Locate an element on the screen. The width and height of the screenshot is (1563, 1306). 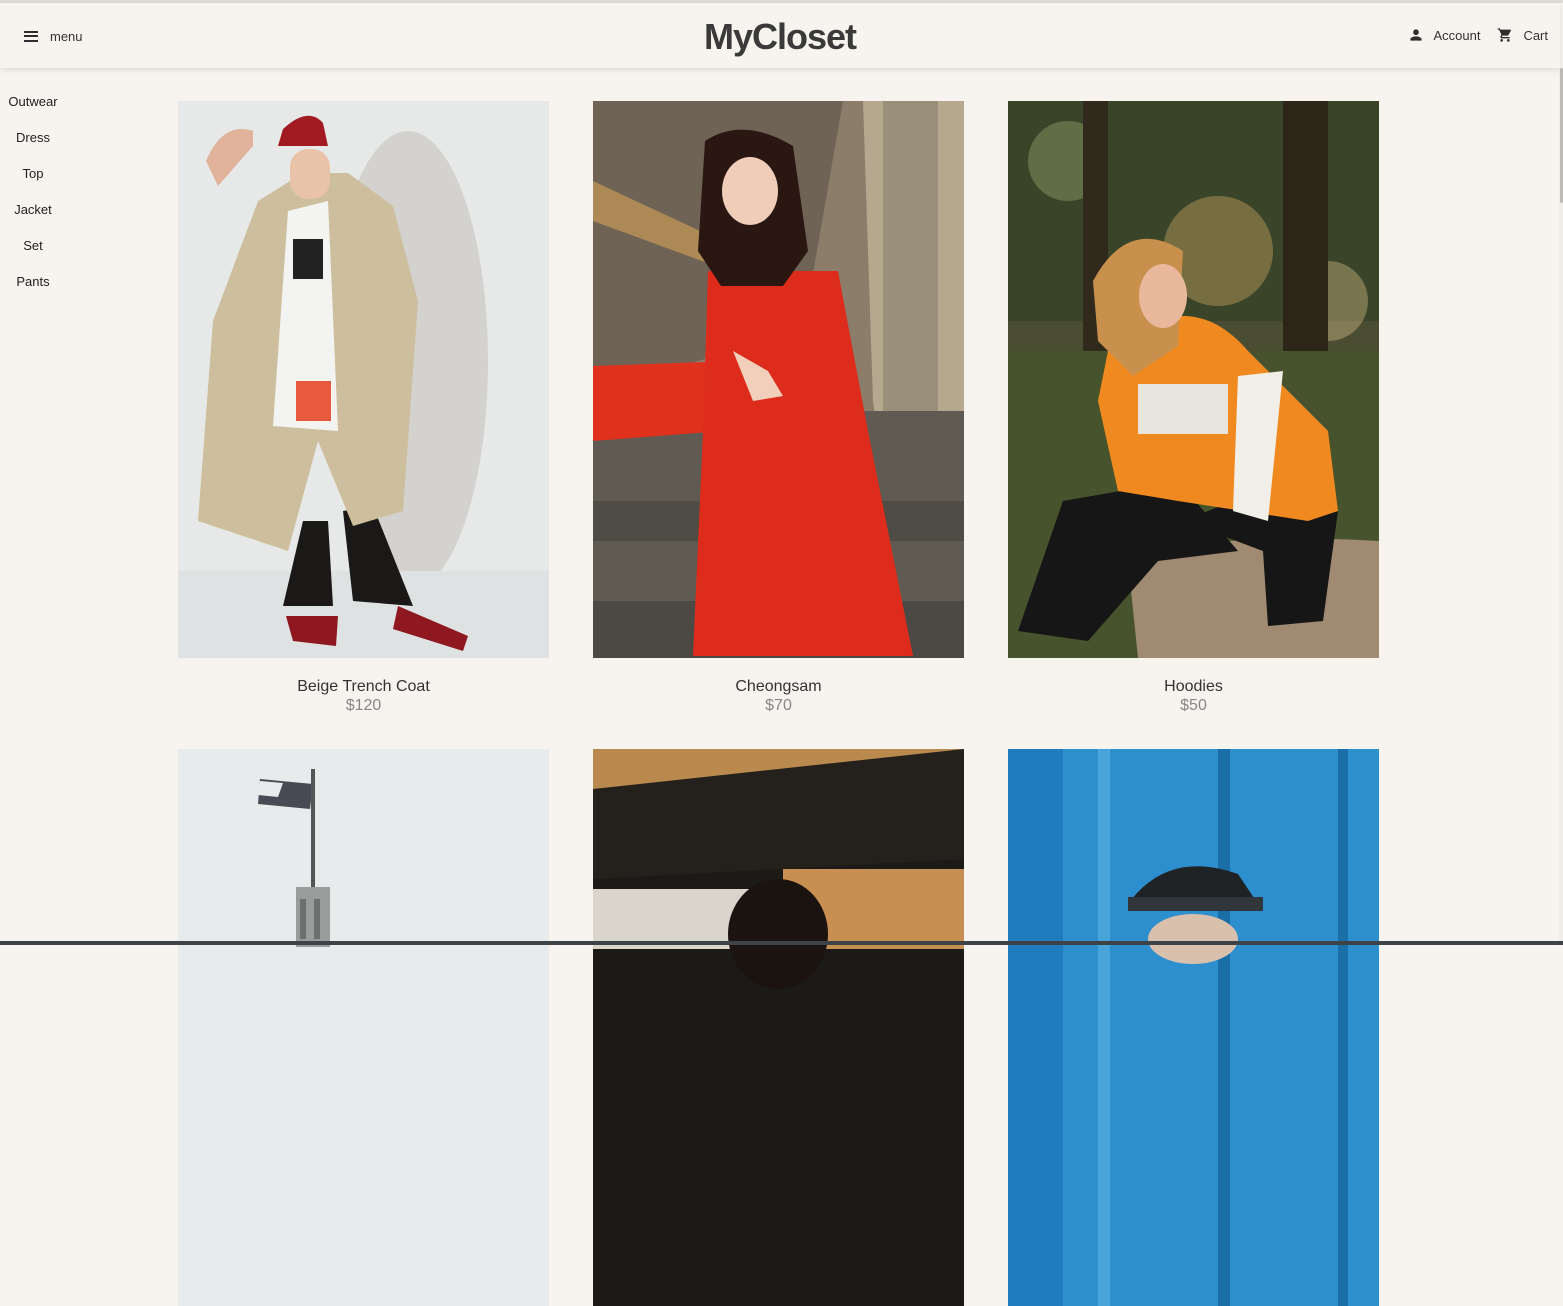
product-image-trench-coat is located at coordinates (363, 379).